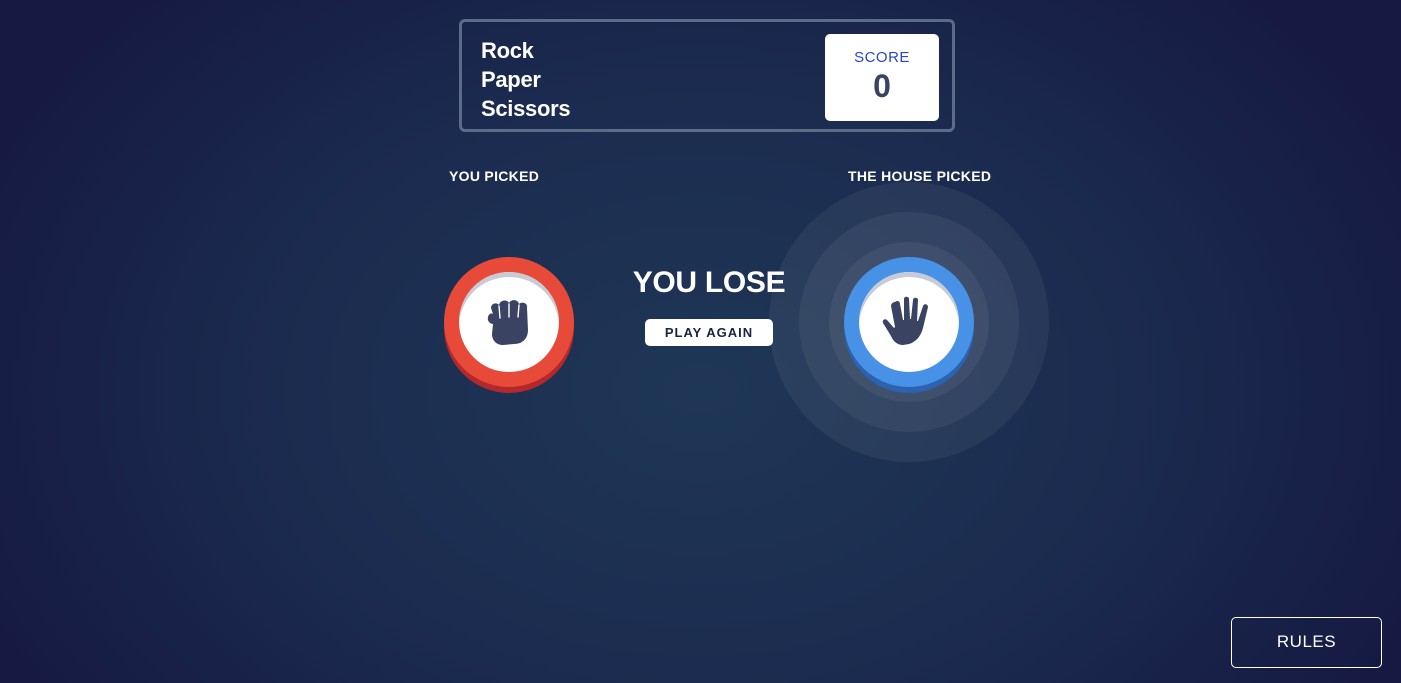  Describe the element at coordinates (882, 86) in the screenshot. I see `score-value: 0` at that location.